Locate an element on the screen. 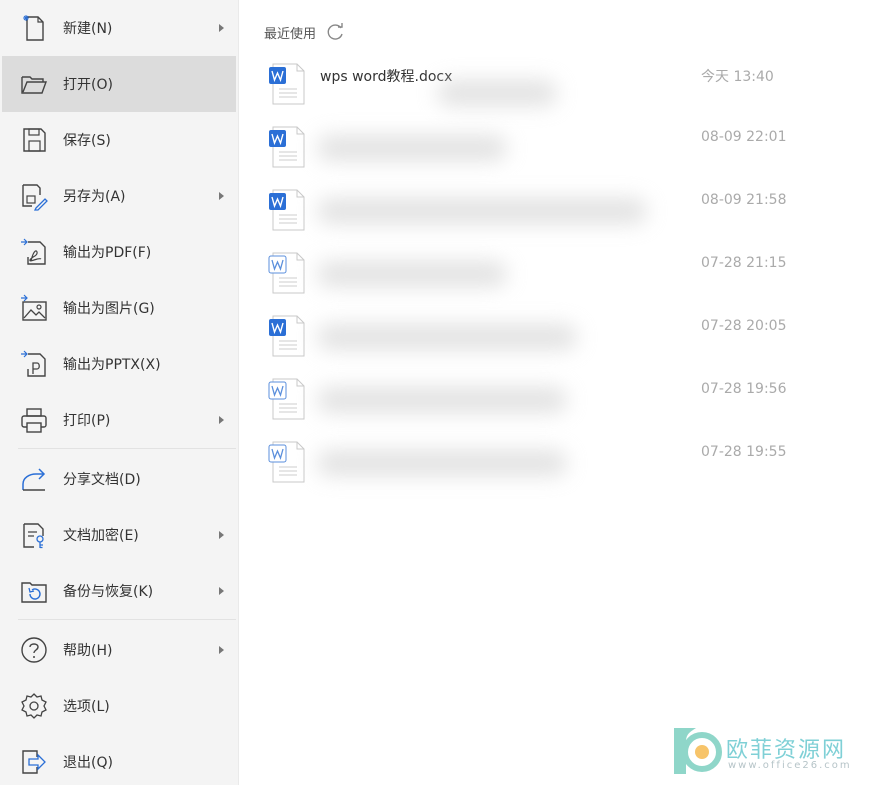 This screenshot has width=870, height=790. recent-file-row: 08-09 21:58 is located at coordinates (557, 218).